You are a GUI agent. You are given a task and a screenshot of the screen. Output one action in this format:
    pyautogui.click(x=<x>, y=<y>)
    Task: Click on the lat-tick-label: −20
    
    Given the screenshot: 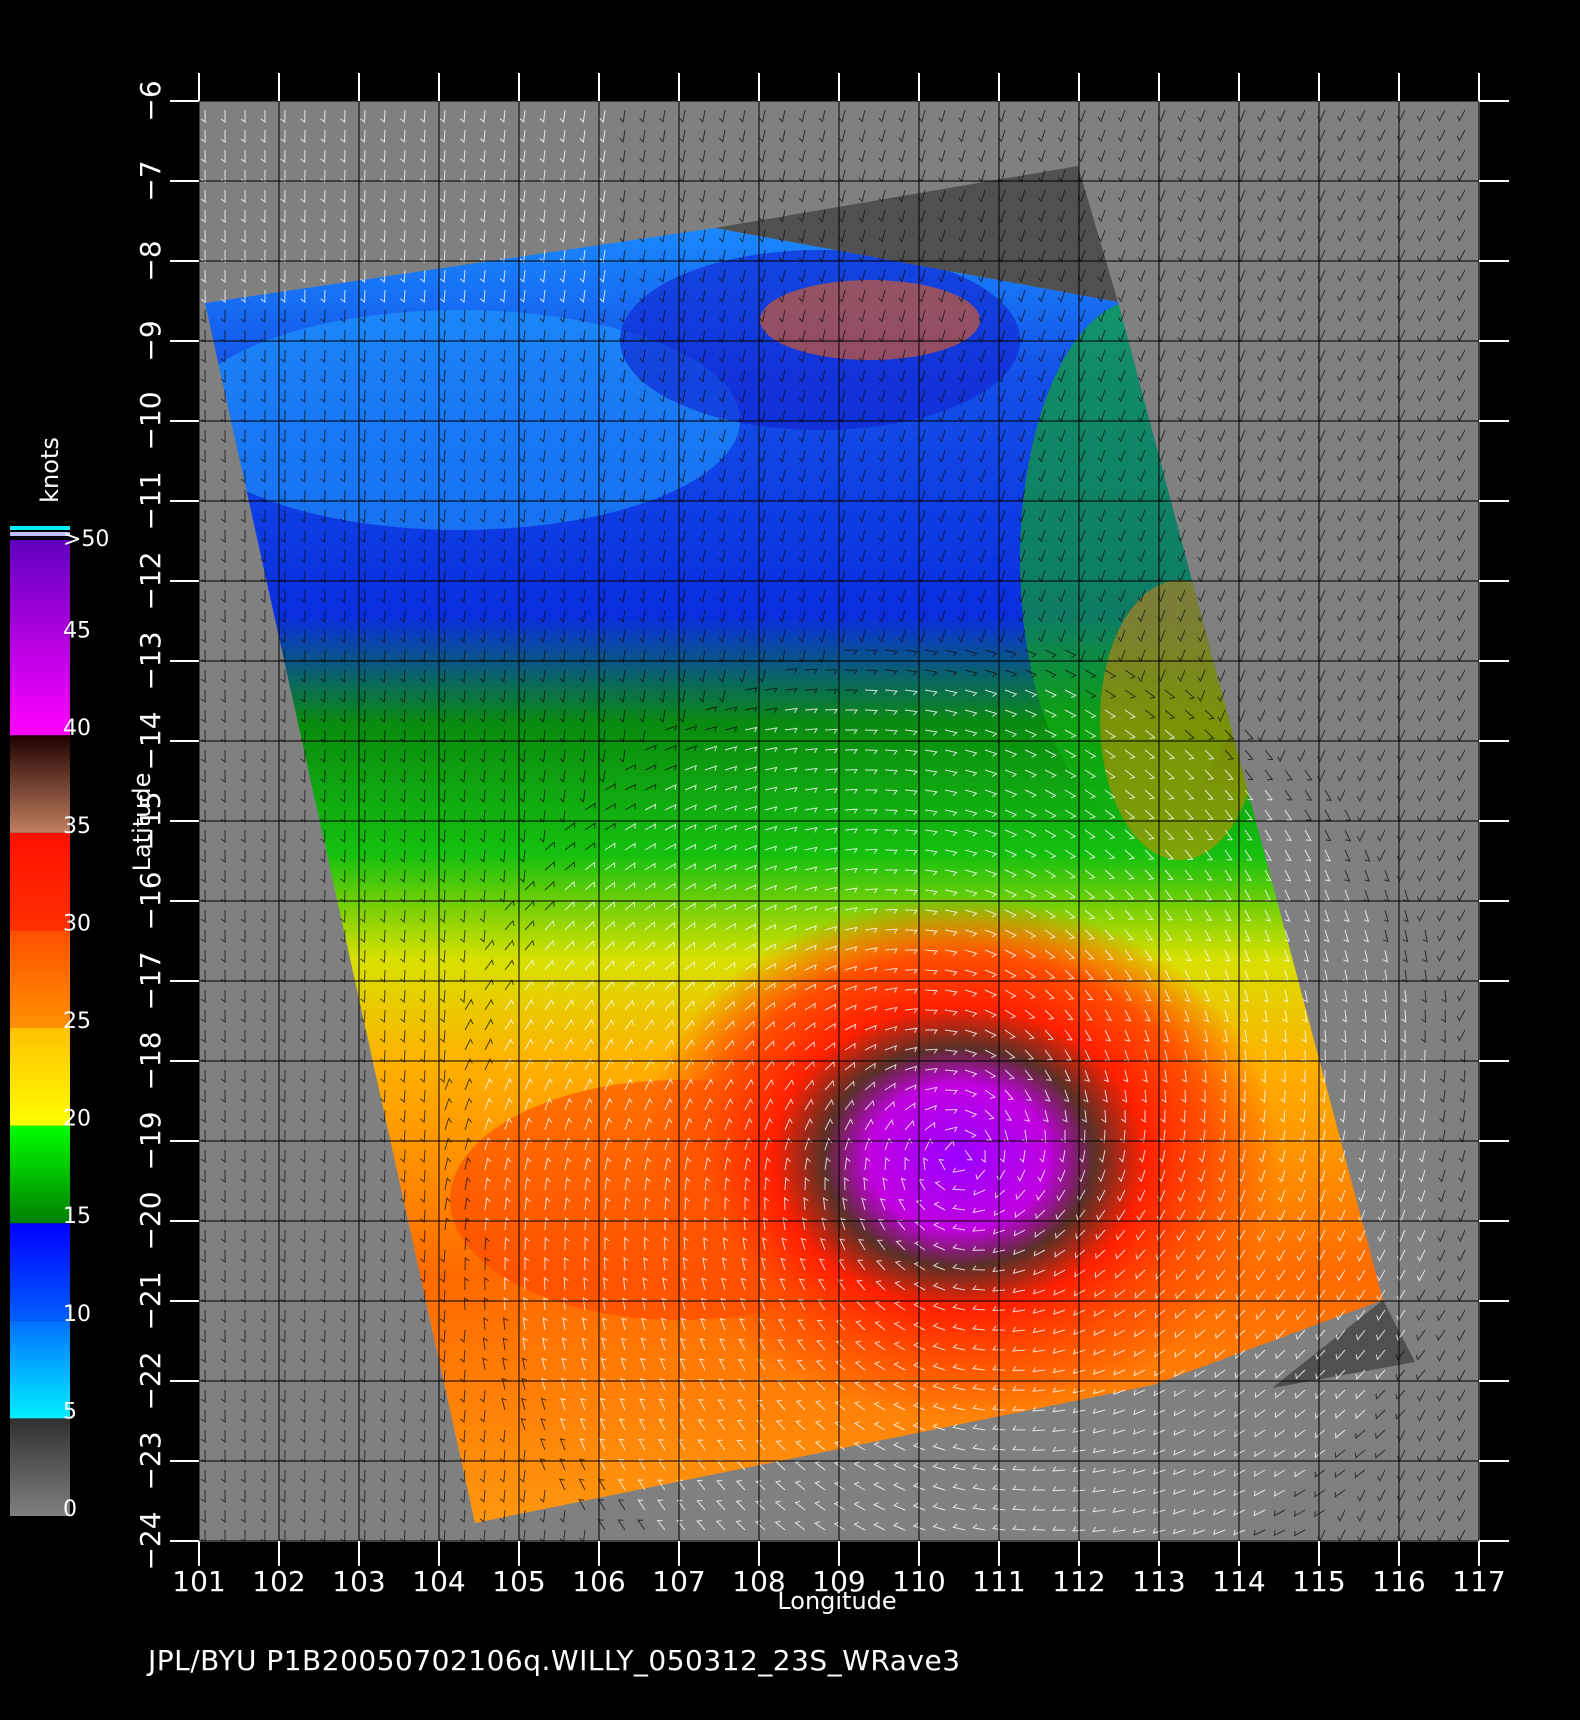 What is the action you would take?
    pyautogui.click(x=150, y=1220)
    